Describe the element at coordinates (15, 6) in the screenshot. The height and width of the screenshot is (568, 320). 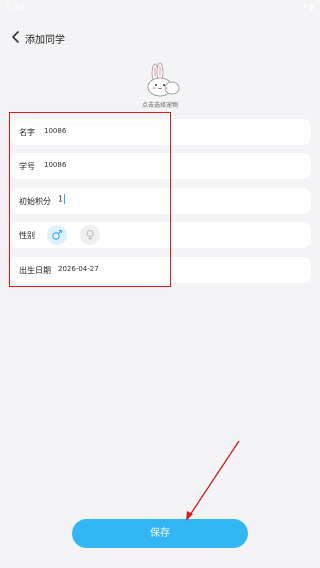
I see `status-time: 5:33` at that location.